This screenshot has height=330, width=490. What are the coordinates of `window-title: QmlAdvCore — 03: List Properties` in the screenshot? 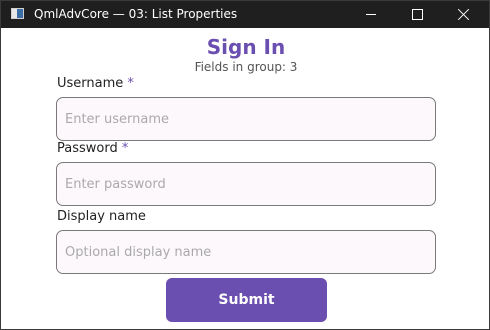 It's located at (136, 14).